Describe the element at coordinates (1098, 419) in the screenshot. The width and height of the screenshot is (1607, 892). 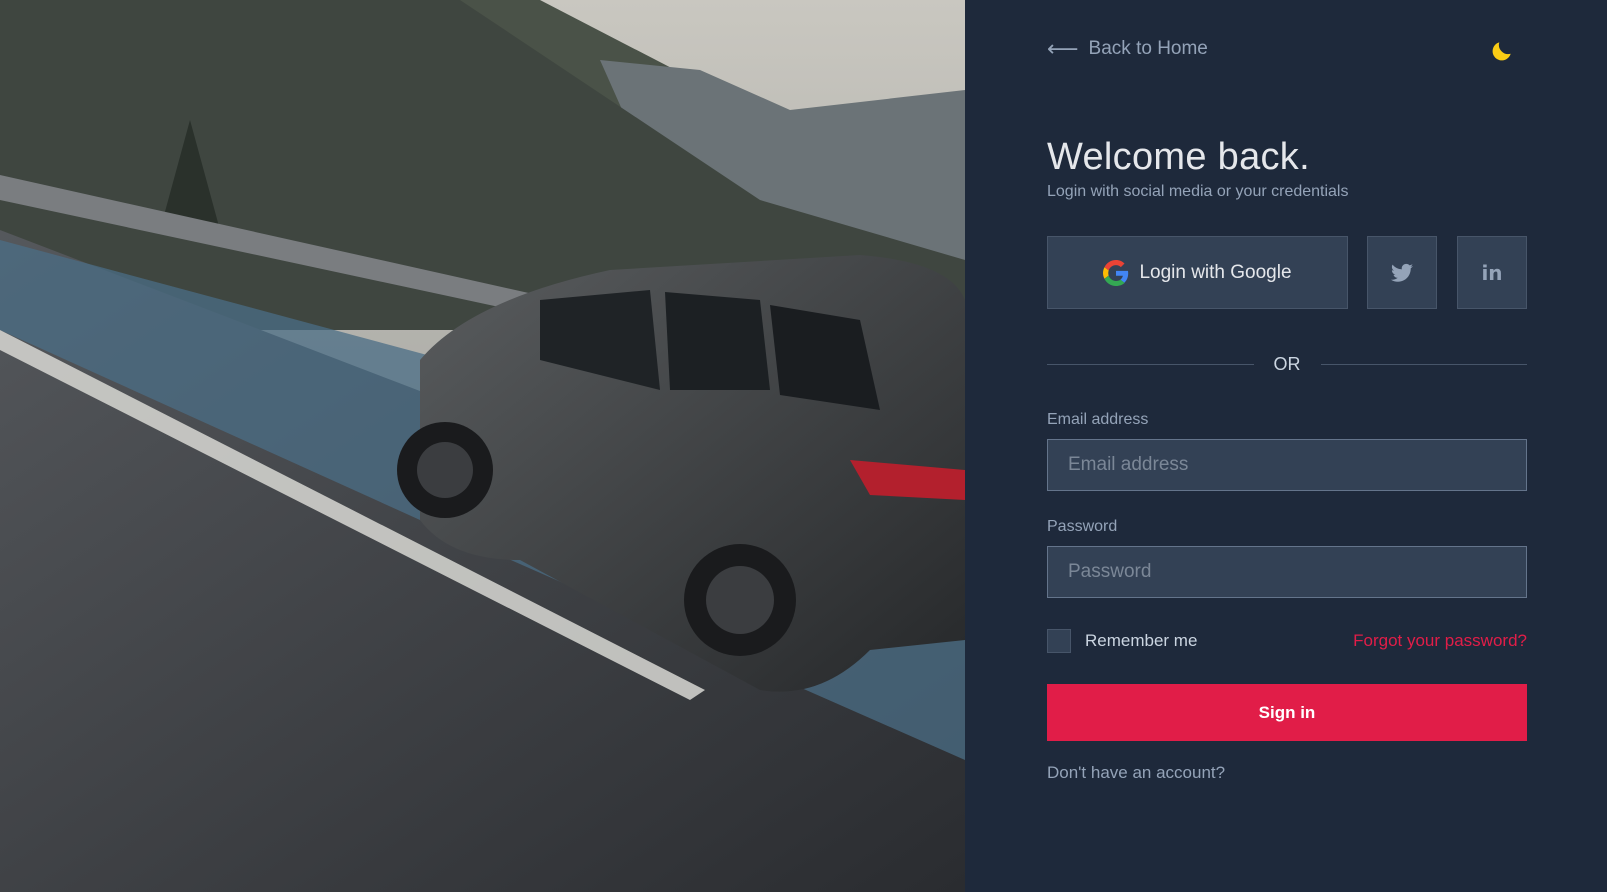
I see `email-label: Email address` at that location.